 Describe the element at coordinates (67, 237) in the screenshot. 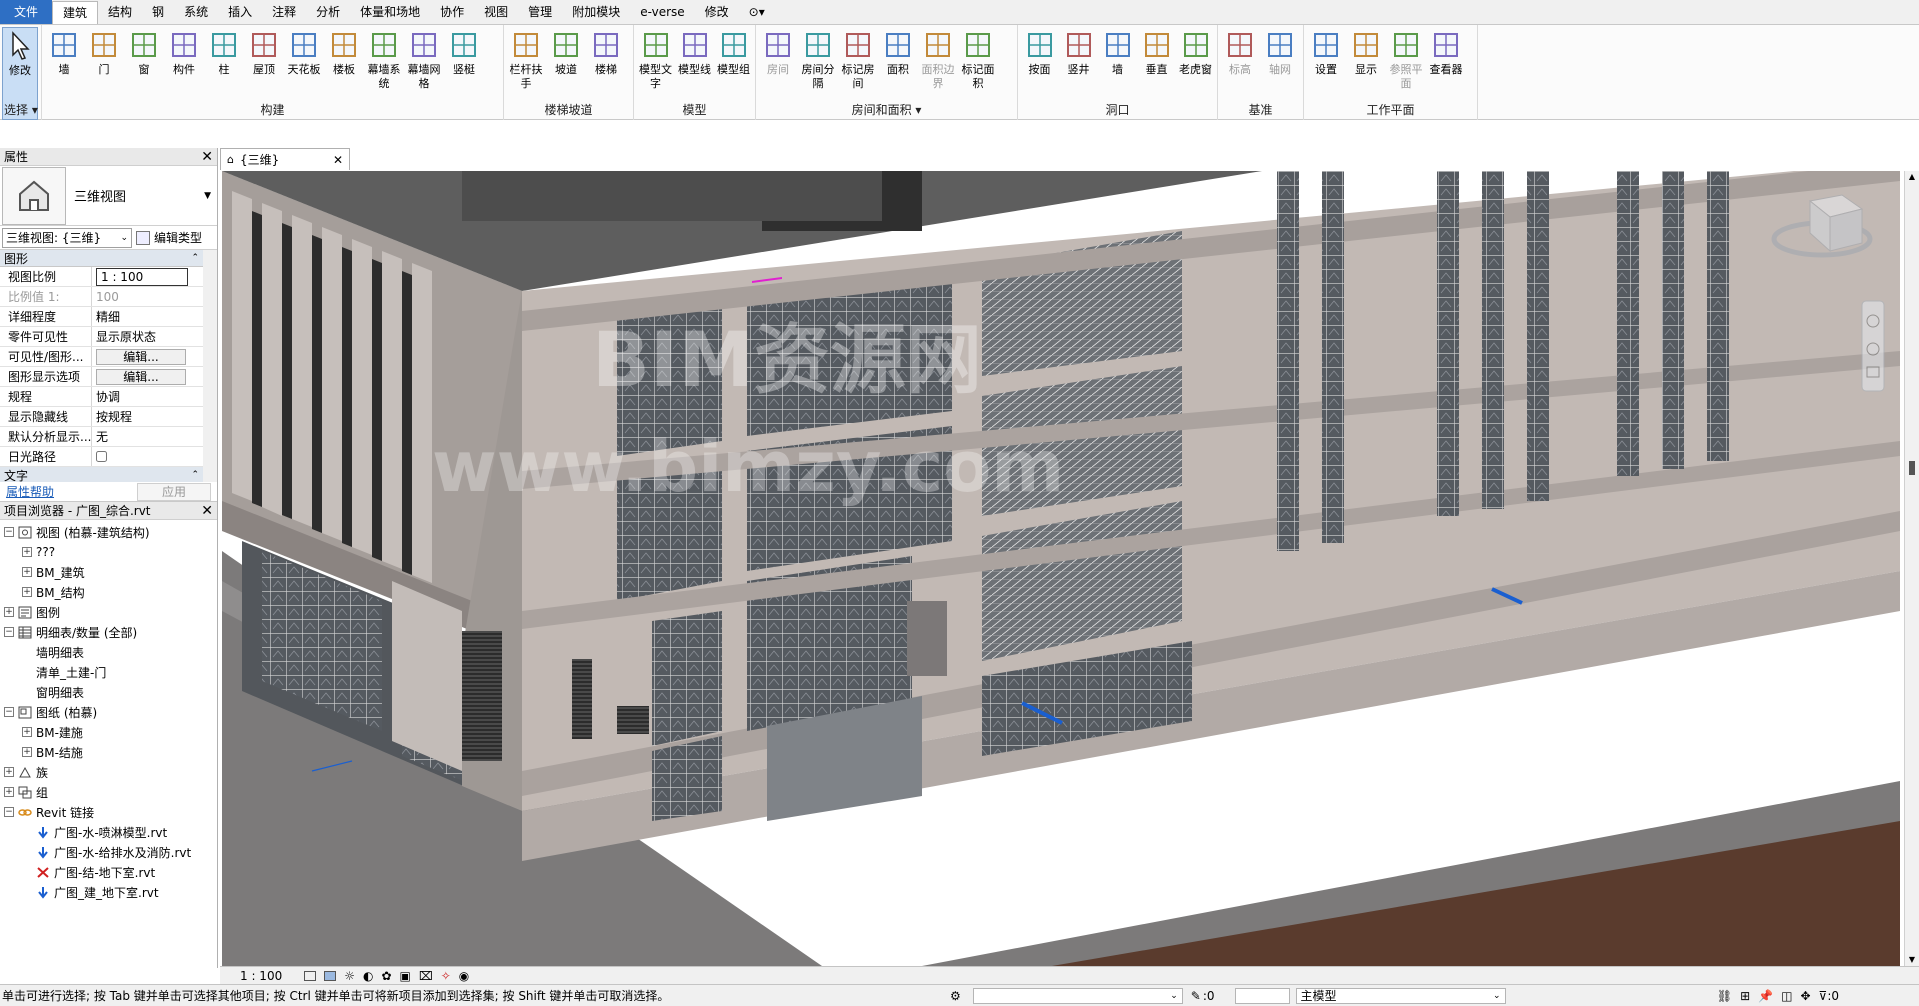

I see `type-selector-dropdown: 三维视图: {三维} ⌄` at that location.